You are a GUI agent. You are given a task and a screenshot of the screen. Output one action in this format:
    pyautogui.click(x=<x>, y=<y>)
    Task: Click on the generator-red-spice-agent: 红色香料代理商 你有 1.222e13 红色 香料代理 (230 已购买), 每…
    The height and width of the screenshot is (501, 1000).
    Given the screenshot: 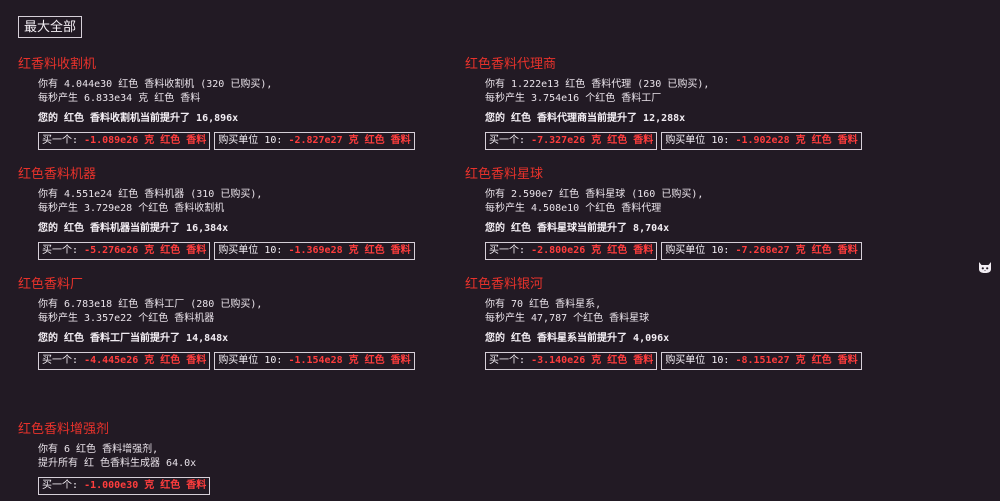 What is the action you would take?
    pyautogui.click(x=695, y=103)
    